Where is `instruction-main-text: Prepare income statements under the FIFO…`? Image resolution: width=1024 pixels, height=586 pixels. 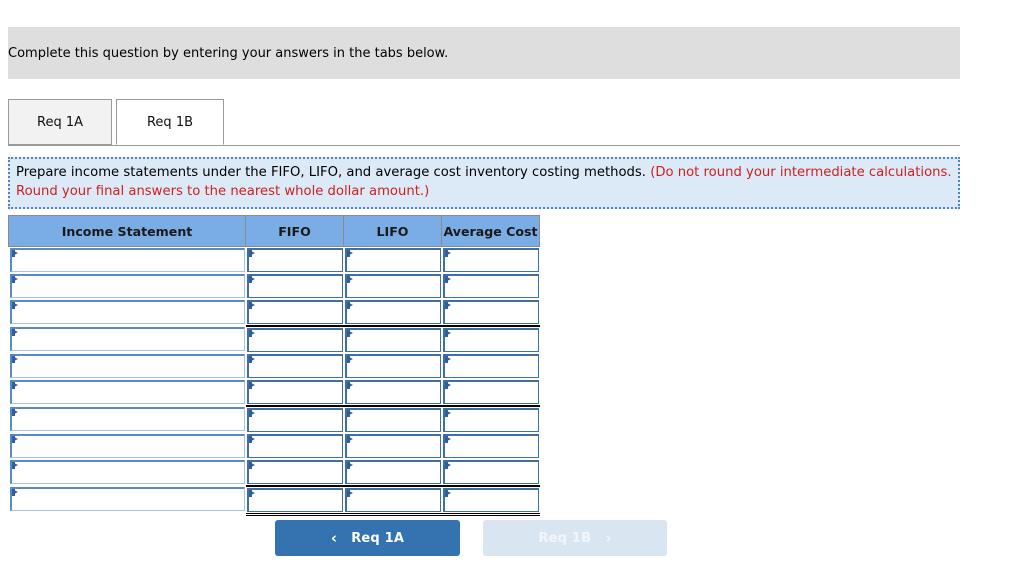
instruction-main-text: Prepare income statements under the FIFO… is located at coordinates (333, 172).